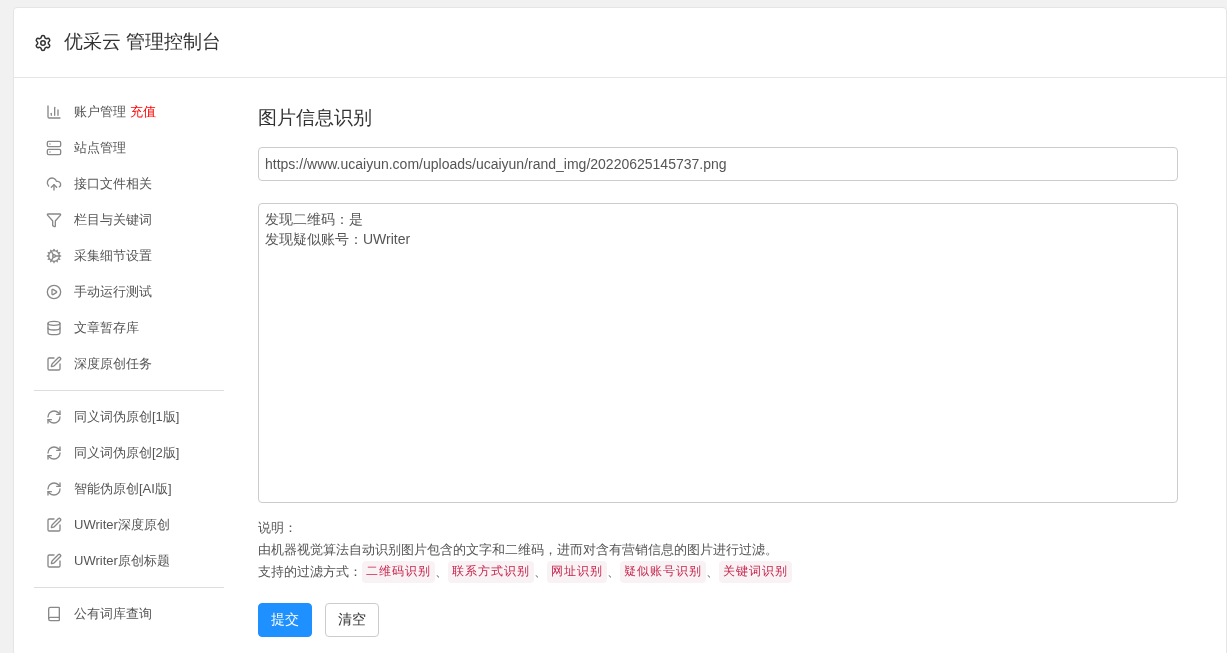 This screenshot has width=1227, height=653. I want to click on filter-tag: 二维码识别, so click(398, 571).